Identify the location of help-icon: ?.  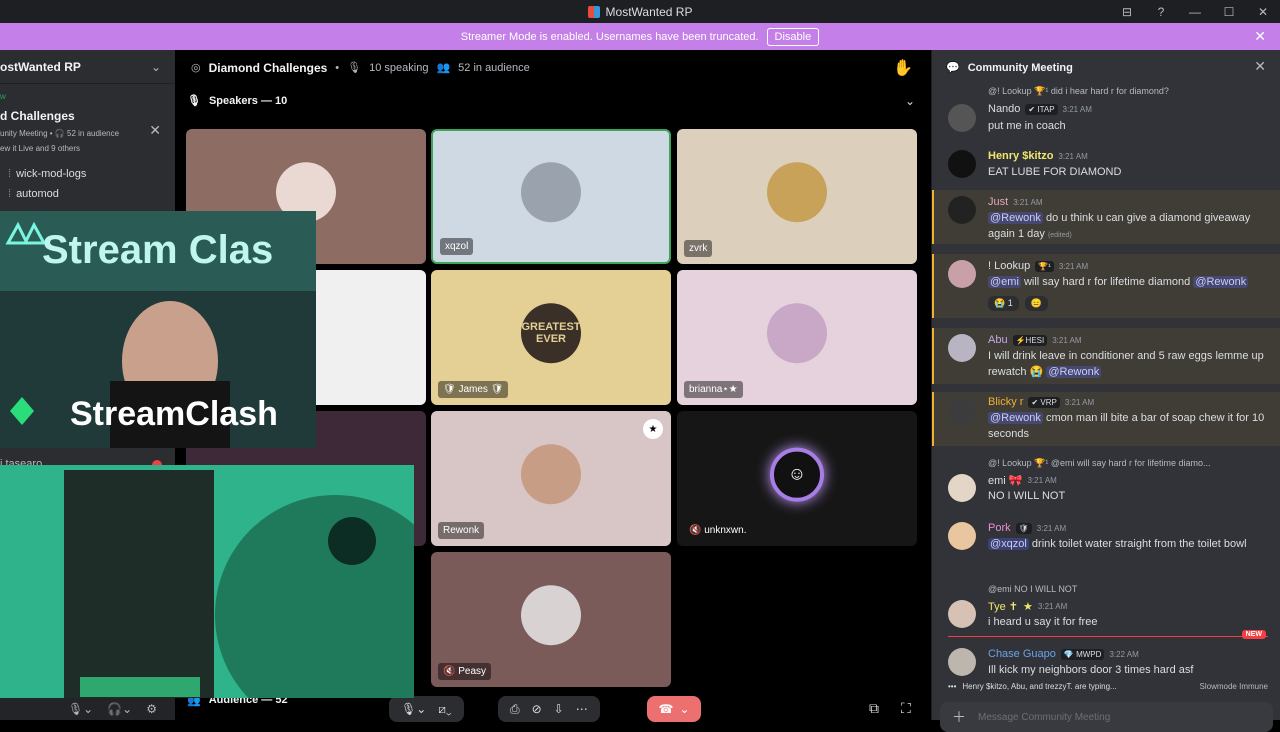
(1161, 12).